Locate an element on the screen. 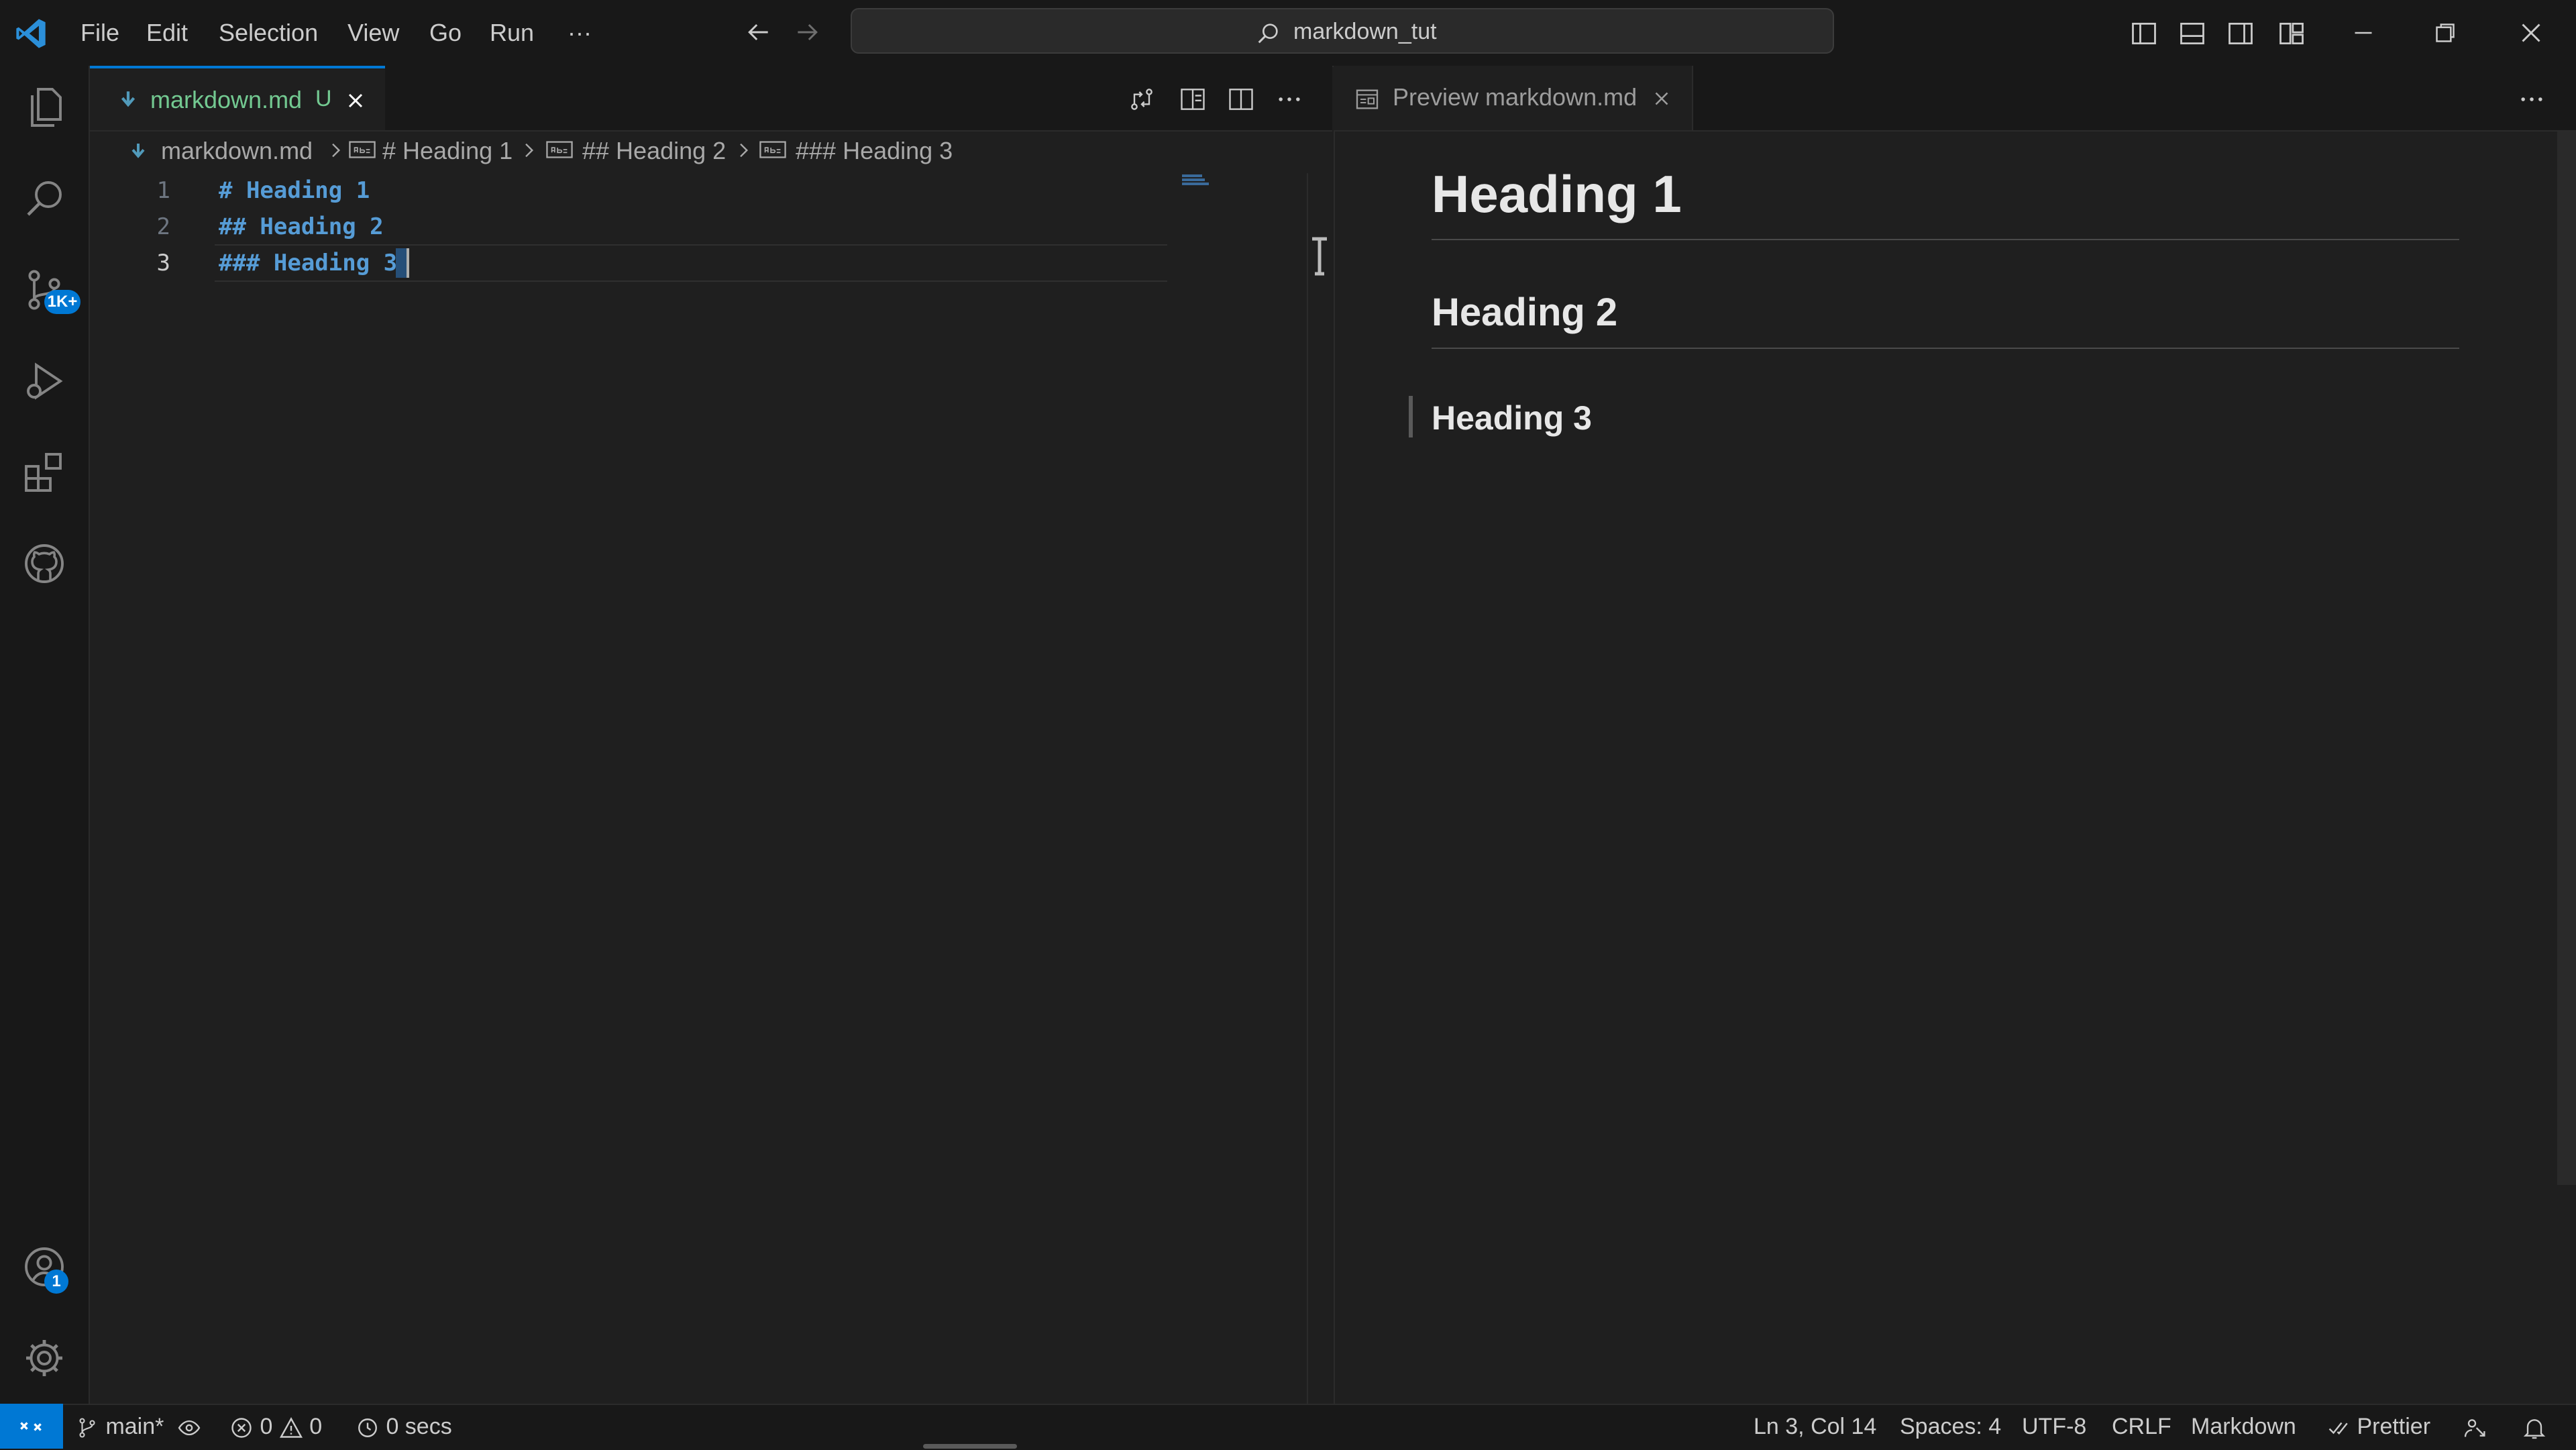 This screenshot has height=1450, width=2576. toggle-primary-sidebar-icon is located at coordinates (2144, 33).